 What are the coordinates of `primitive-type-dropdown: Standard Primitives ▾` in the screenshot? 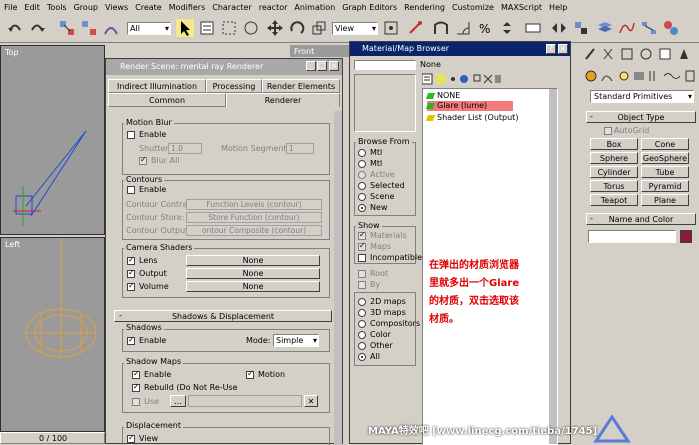 It's located at (642, 96).